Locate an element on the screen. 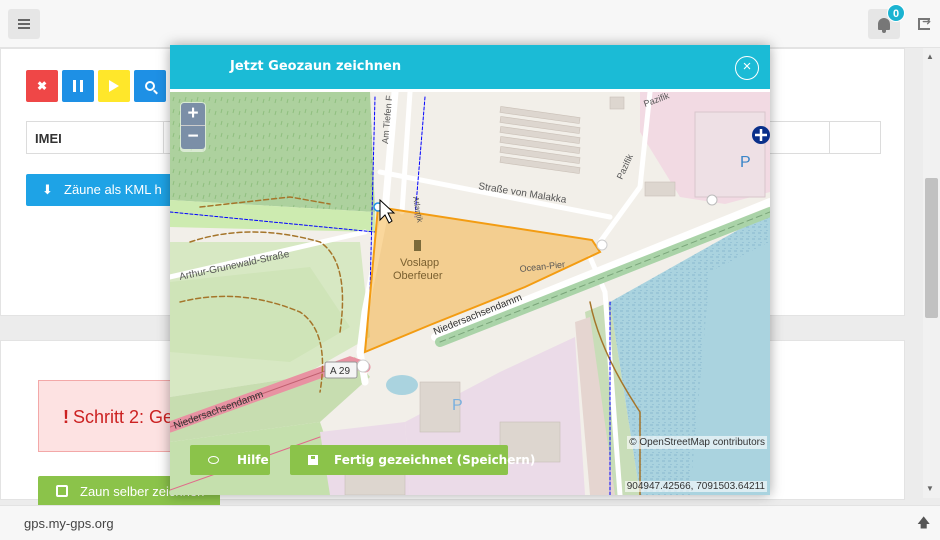  floppy-icon is located at coordinates (313, 460).